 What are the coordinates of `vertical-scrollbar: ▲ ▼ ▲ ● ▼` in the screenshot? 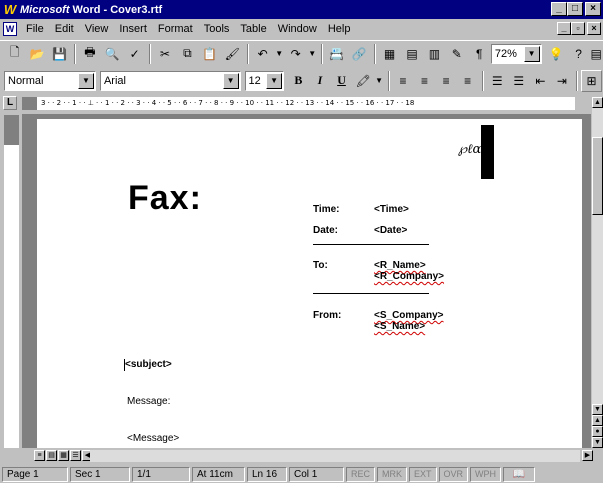 It's located at (597, 272).